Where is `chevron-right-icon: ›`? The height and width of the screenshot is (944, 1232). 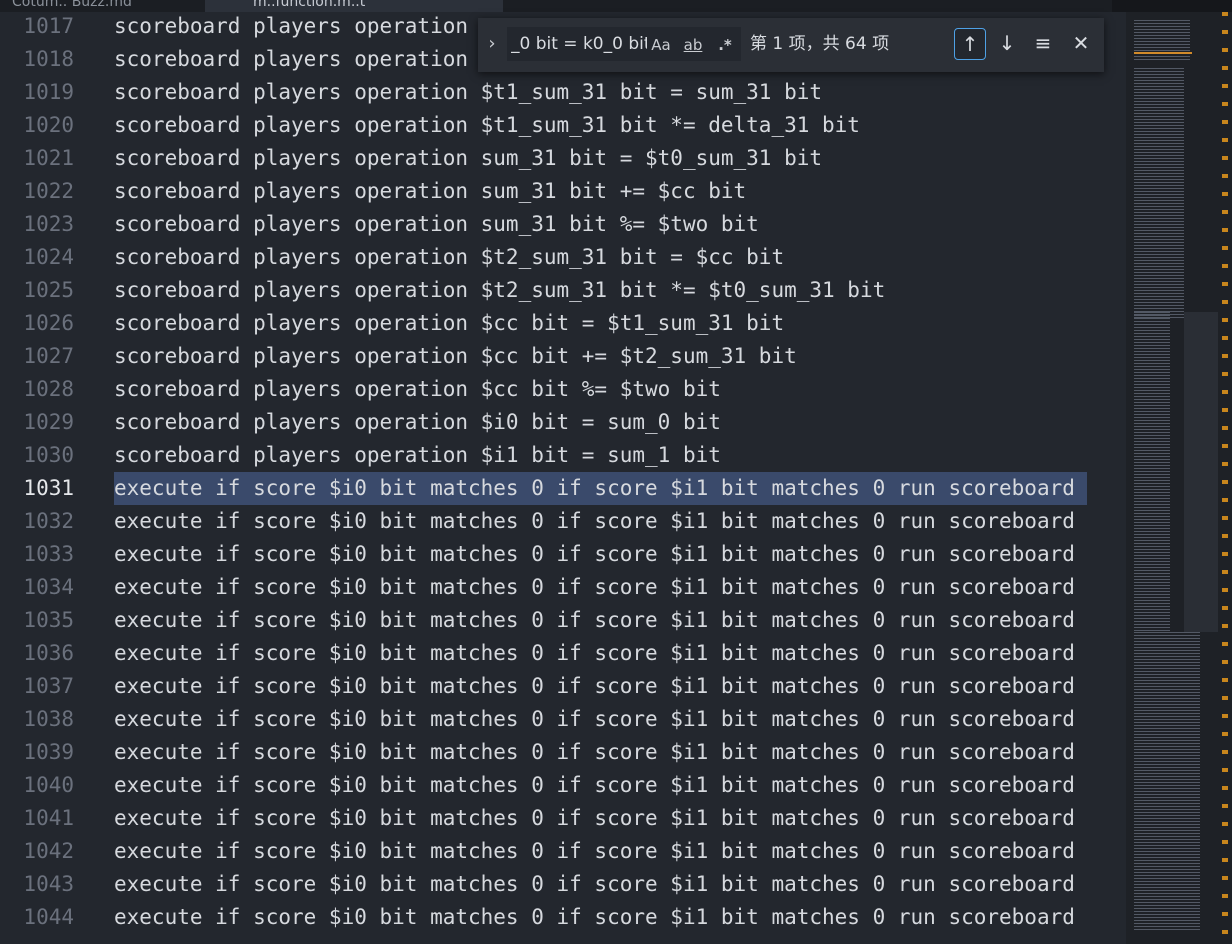 chevron-right-icon: › is located at coordinates (492, 43).